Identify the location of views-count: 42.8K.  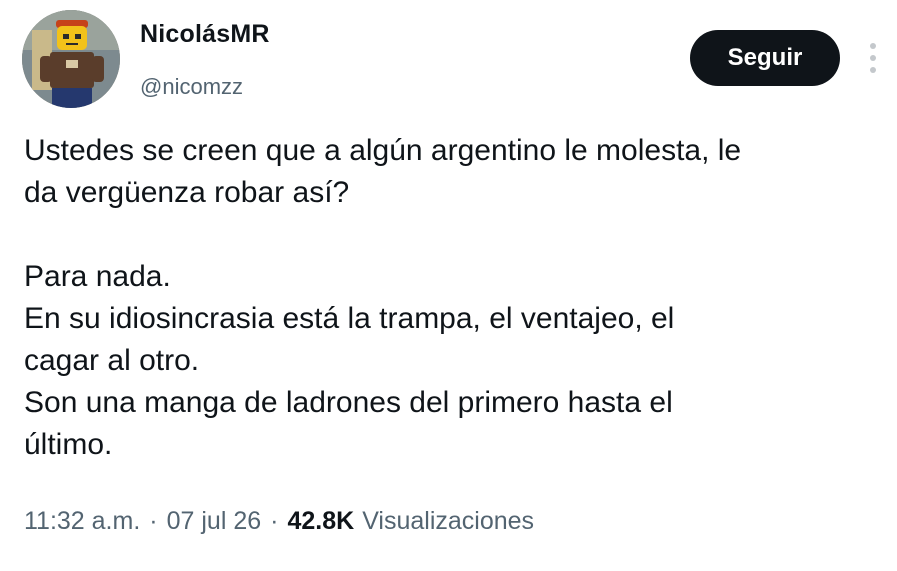
(321, 521).